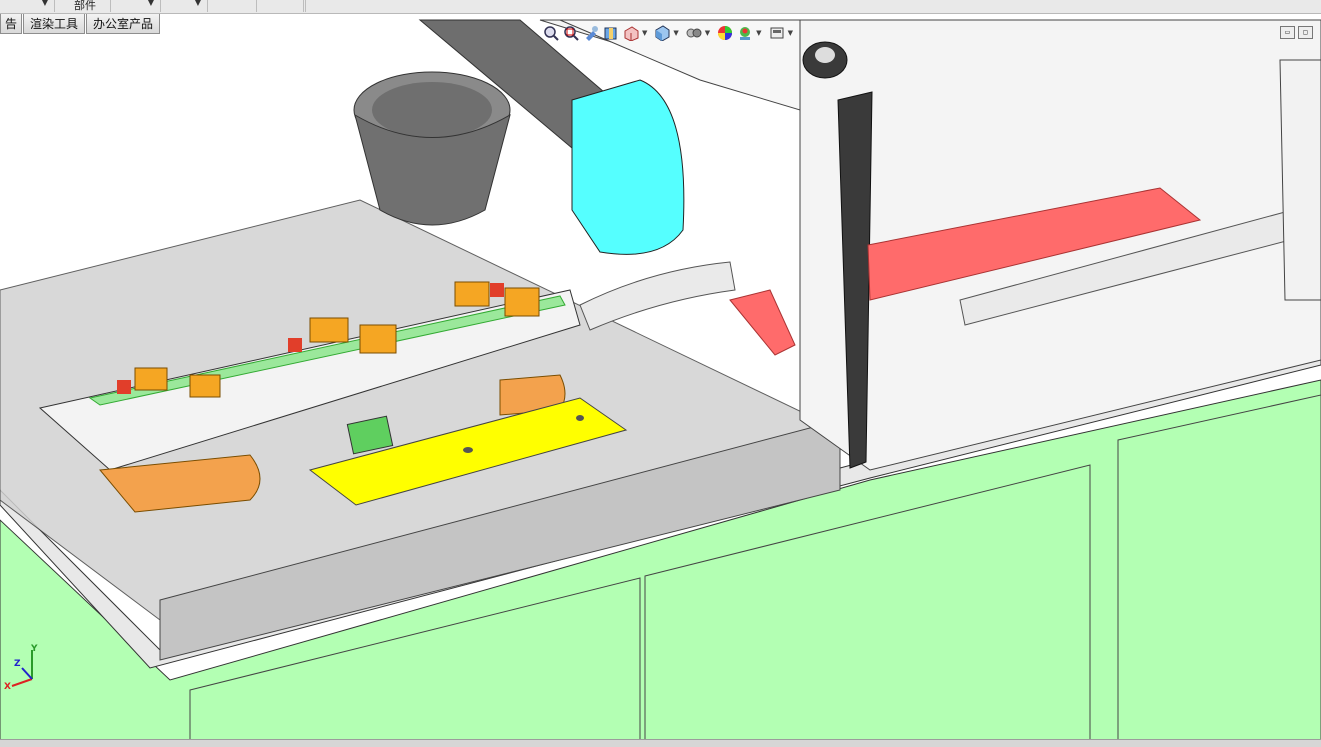 This screenshot has height=747, width=1321. Describe the element at coordinates (657, 296) in the screenshot. I see `drag-chain` at that location.